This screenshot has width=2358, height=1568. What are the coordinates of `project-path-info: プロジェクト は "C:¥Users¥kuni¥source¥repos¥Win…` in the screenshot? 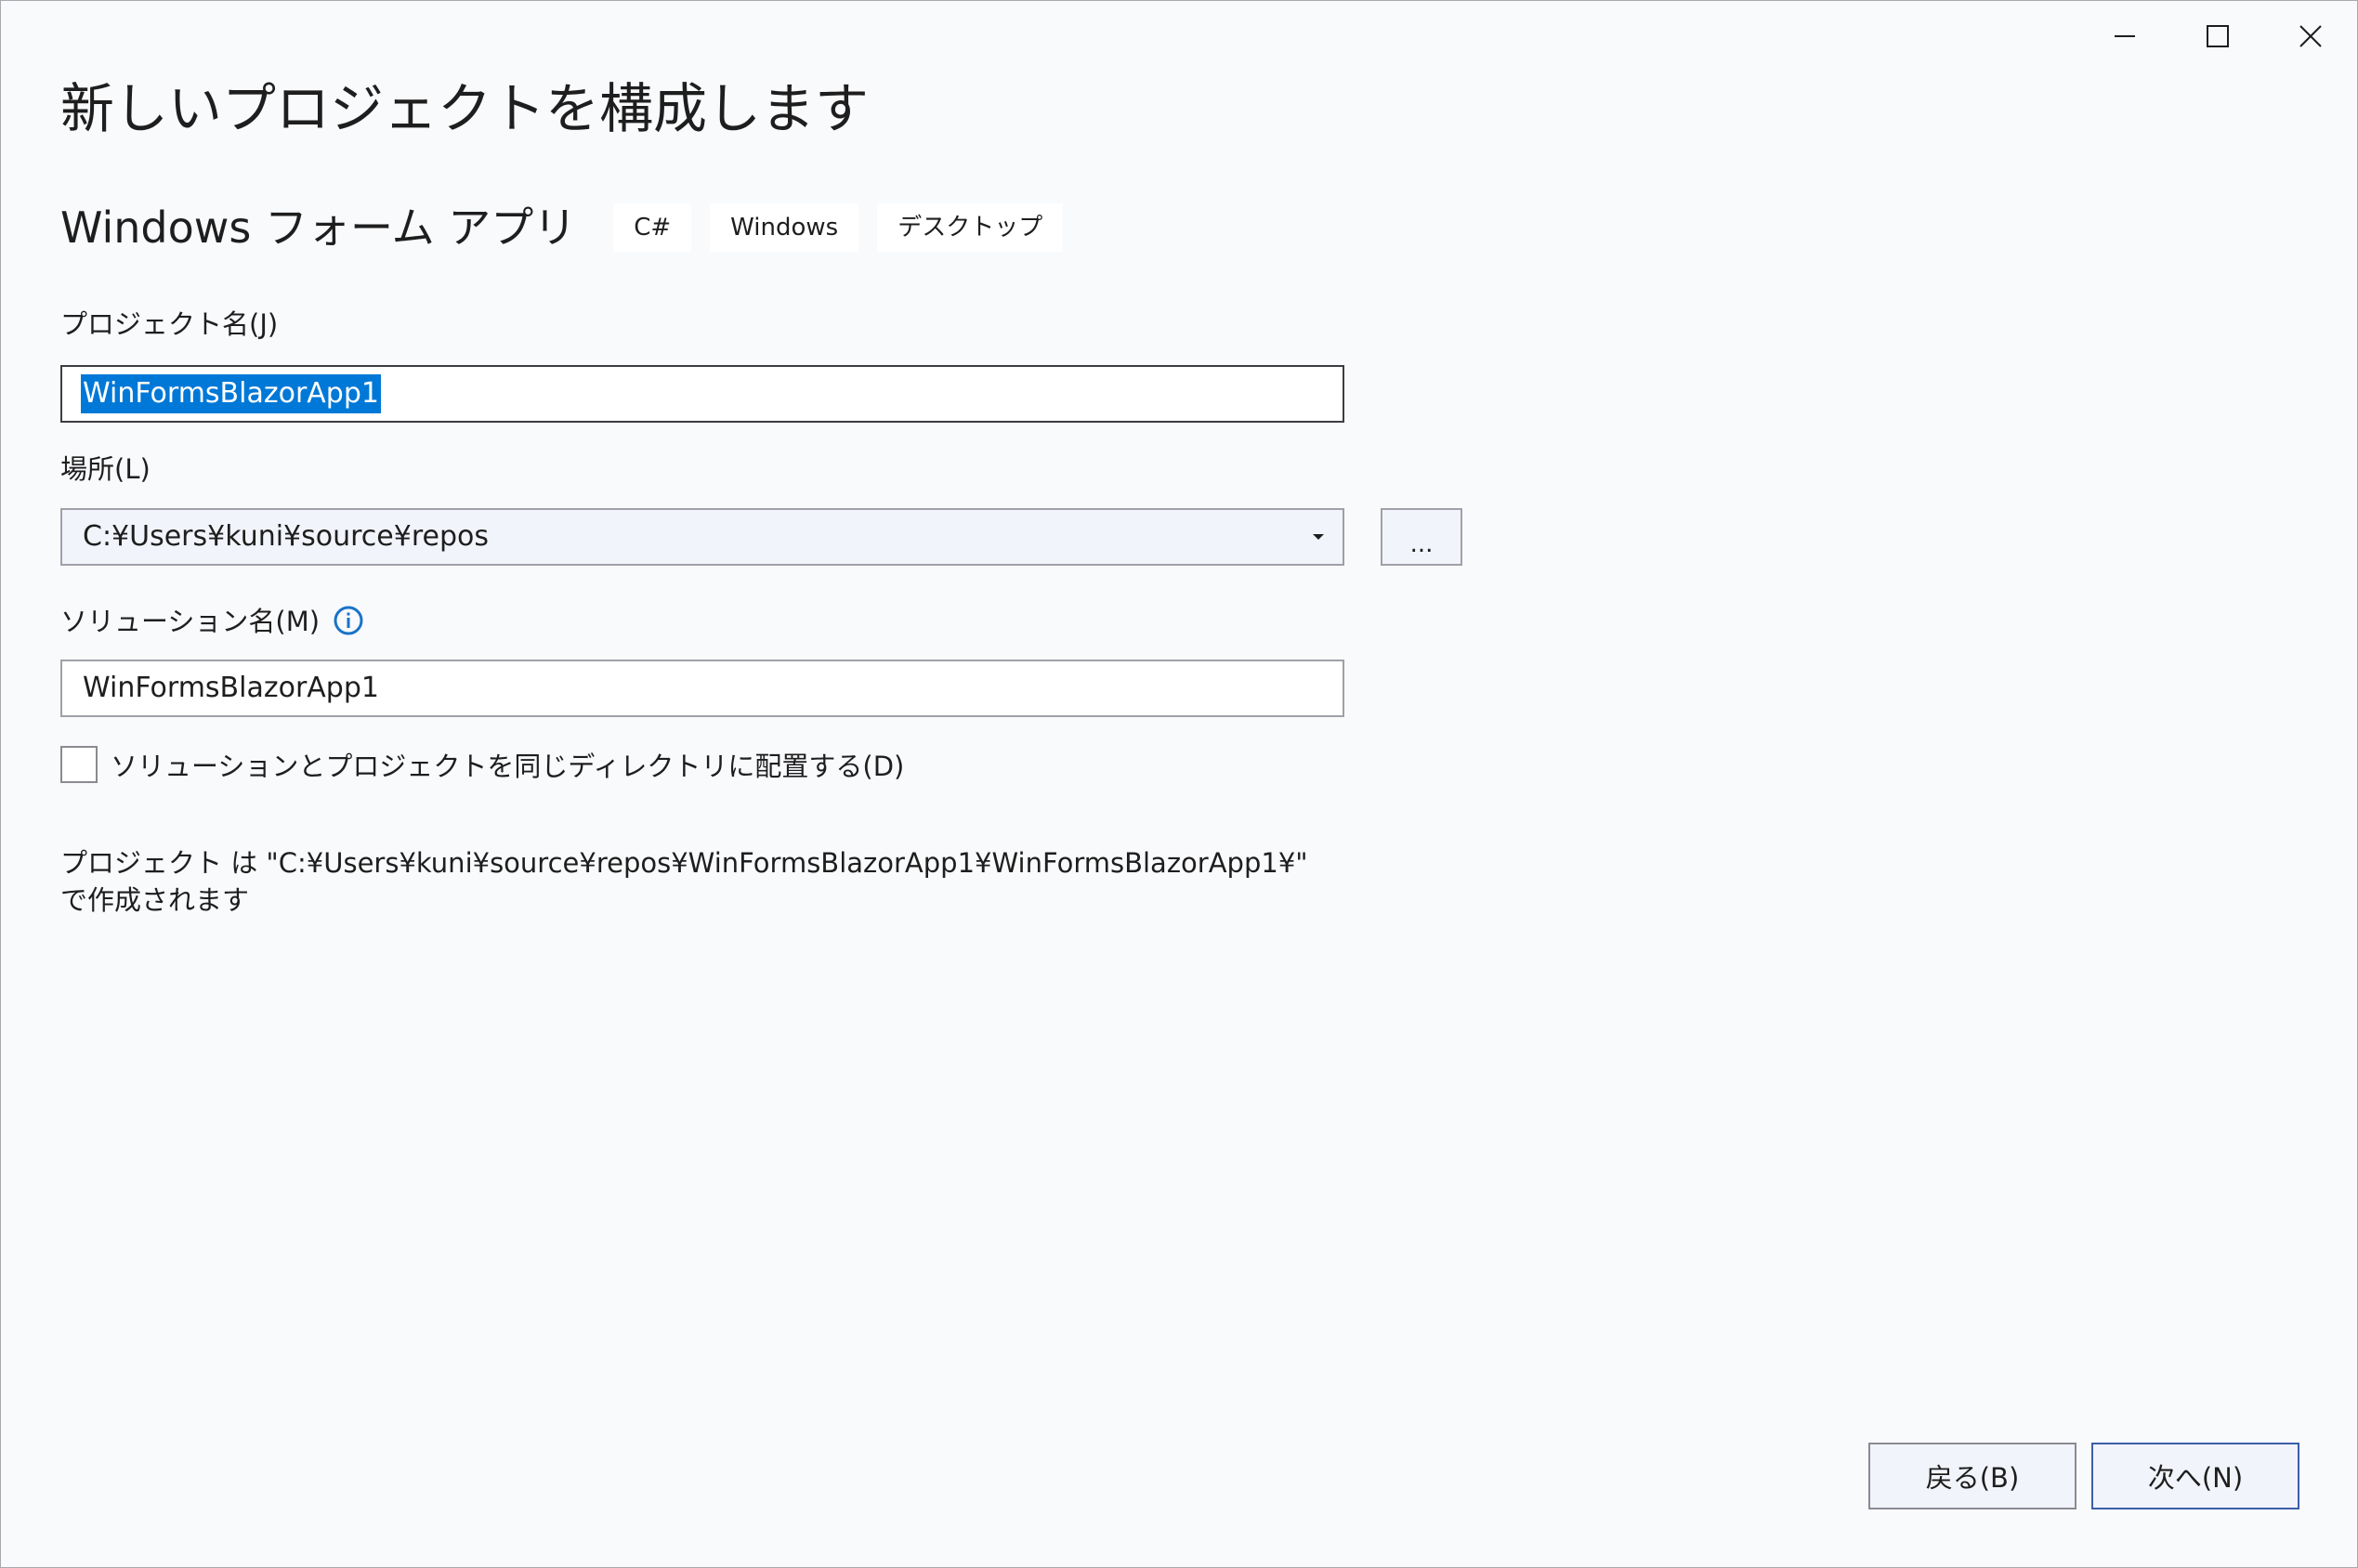 It's located at (684, 881).